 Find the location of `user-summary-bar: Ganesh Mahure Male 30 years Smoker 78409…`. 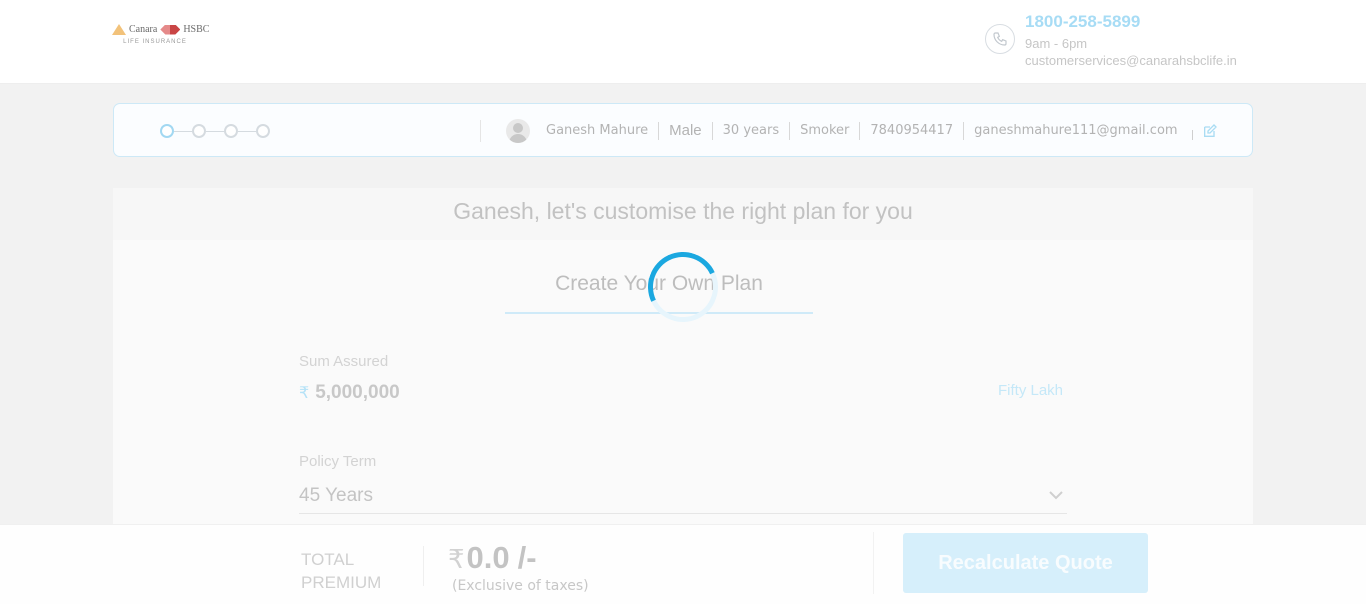

user-summary-bar: Ganesh Mahure Male 30 years Smoker 78409… is located at coordinates (683, 130).